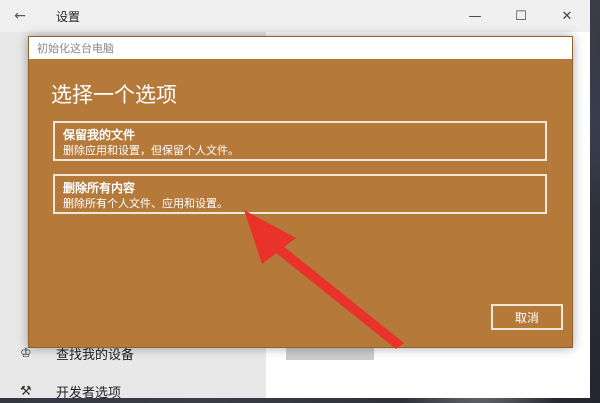 This screenshot has height=403, width=600. Describe the element at coordinates (89, 392) in the screenshot. I see `sidebar-item-label: 开发者选项` at that location.